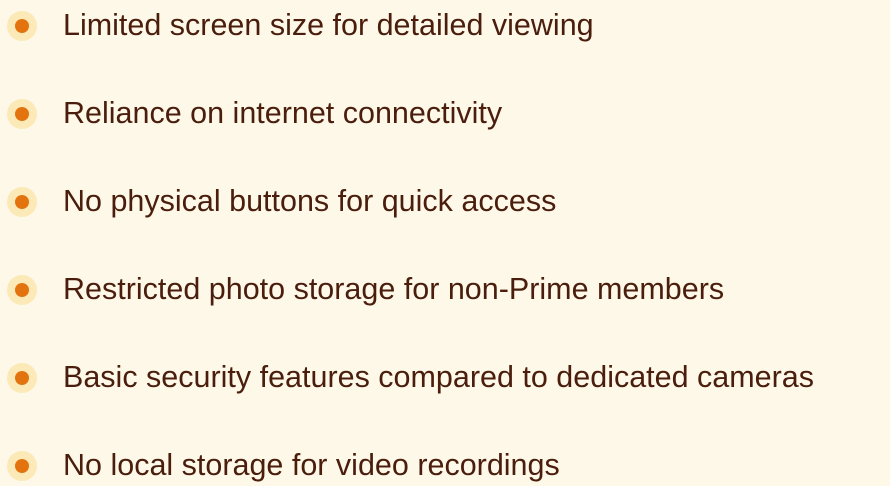 This screenshot has width=890, height=486. What do you see at coordinates (311, 464) in the screenshot?
I see `list-item-text: No local storage for video recordings` at bounding box center [311, 464].